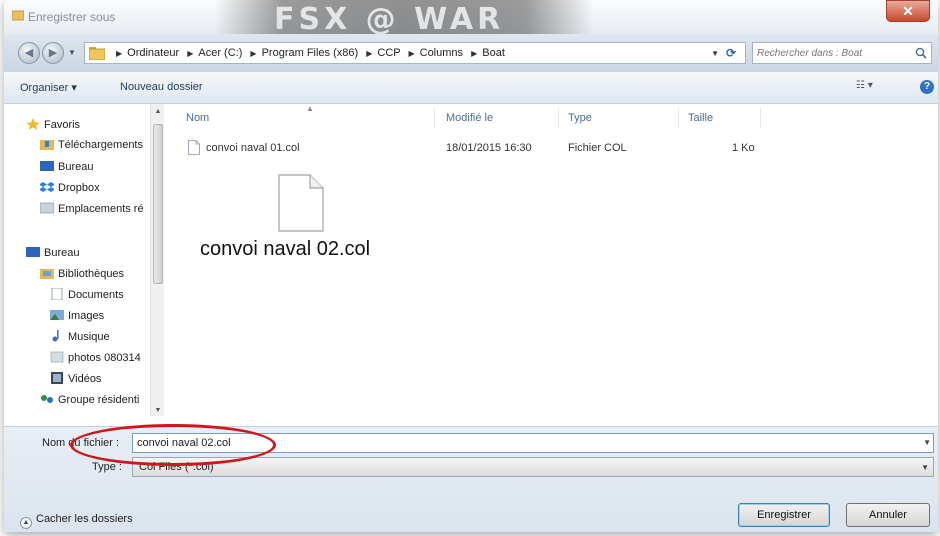  Describe the element at coordinates (57, 357) in the screenshot. I see `photos-icon` at that location.